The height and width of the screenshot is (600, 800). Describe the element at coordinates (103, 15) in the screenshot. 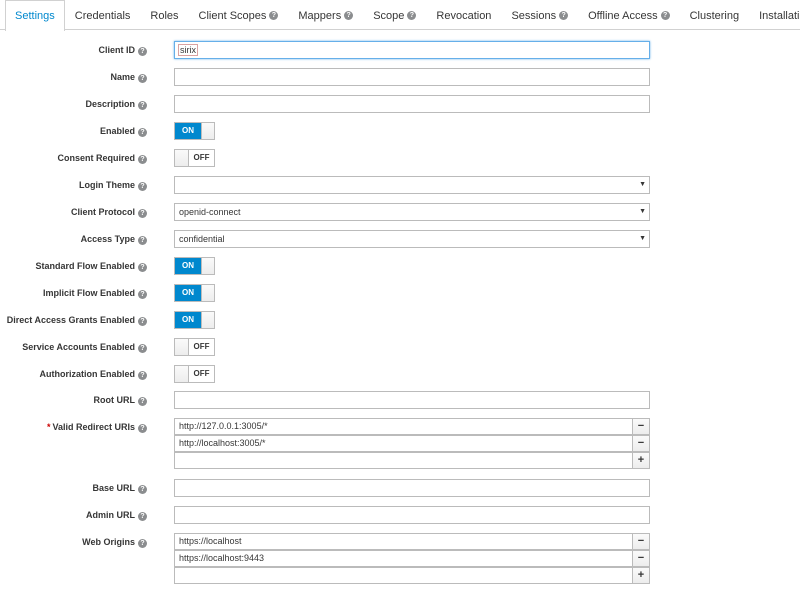

I see `tab-credentials: Credentials` at that location.